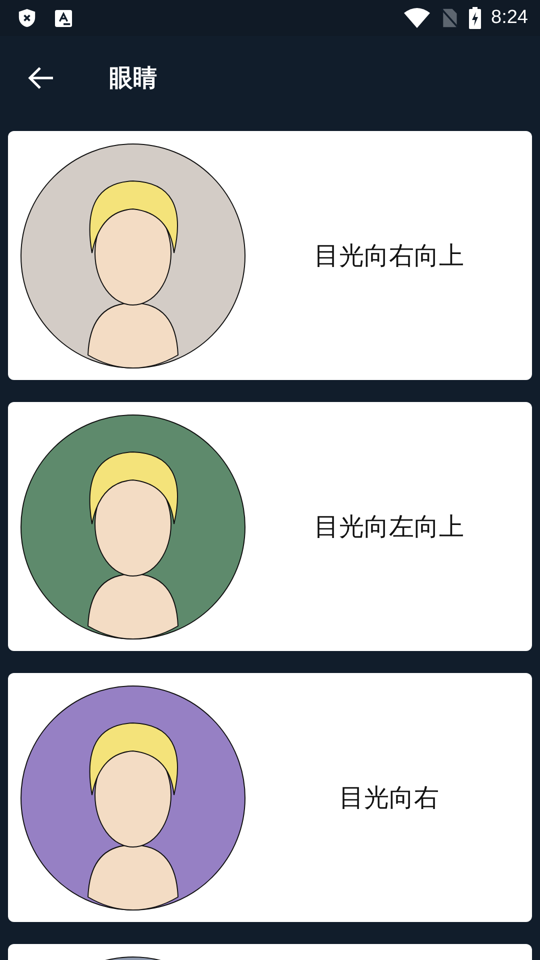  What do you see at coordinates (450, 18) in the screenshot?
I see `no-sim-icon` at bounding box center [450, 18].